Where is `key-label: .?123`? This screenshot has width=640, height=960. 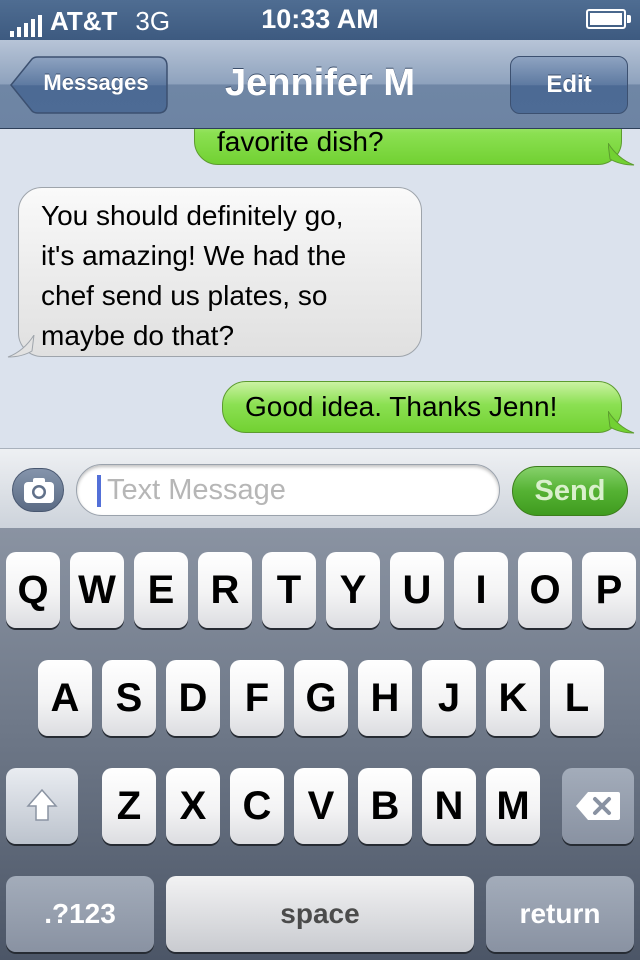
key-label: .?123 is located at coordinates (80, 913).